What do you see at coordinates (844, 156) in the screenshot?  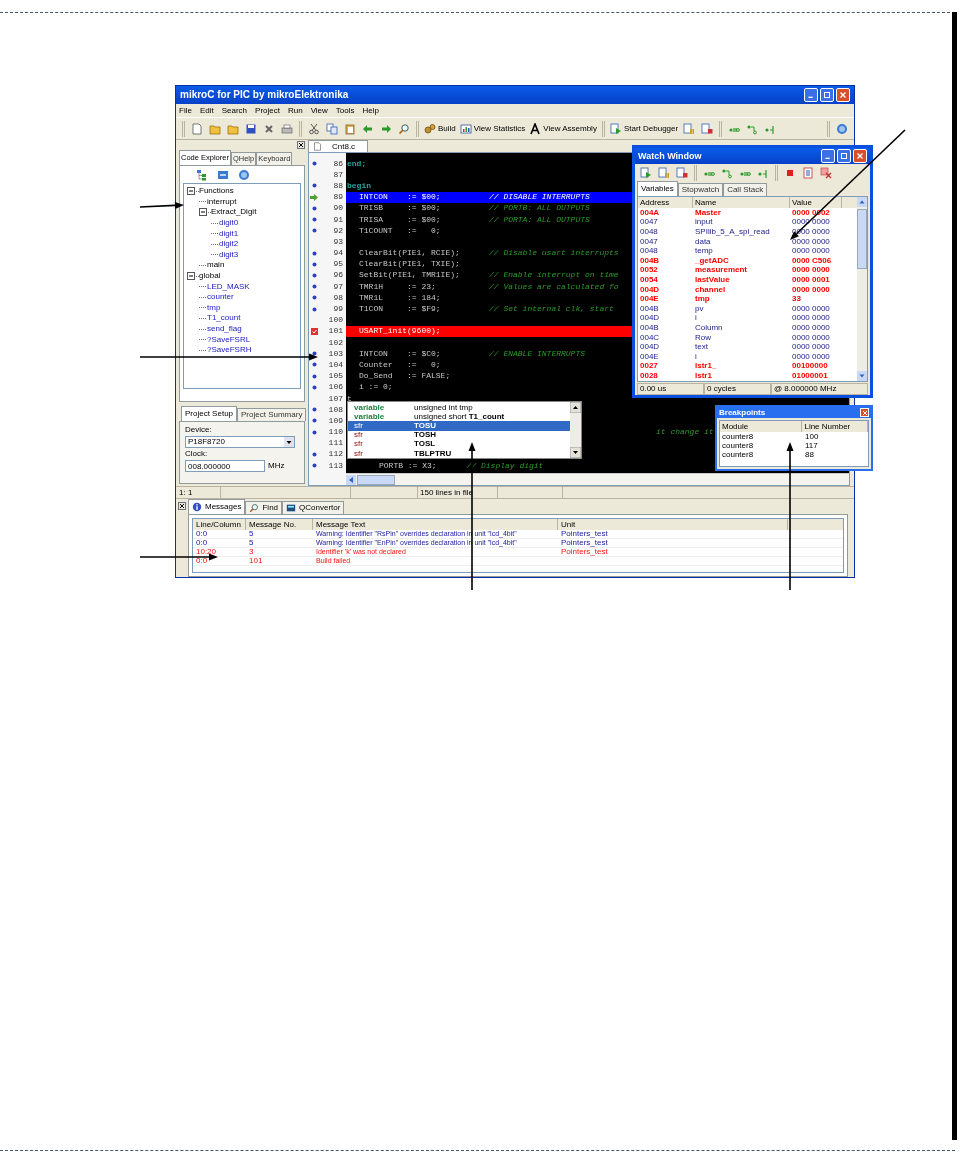 I see `maximize-button` at bounding box center [844, 156].